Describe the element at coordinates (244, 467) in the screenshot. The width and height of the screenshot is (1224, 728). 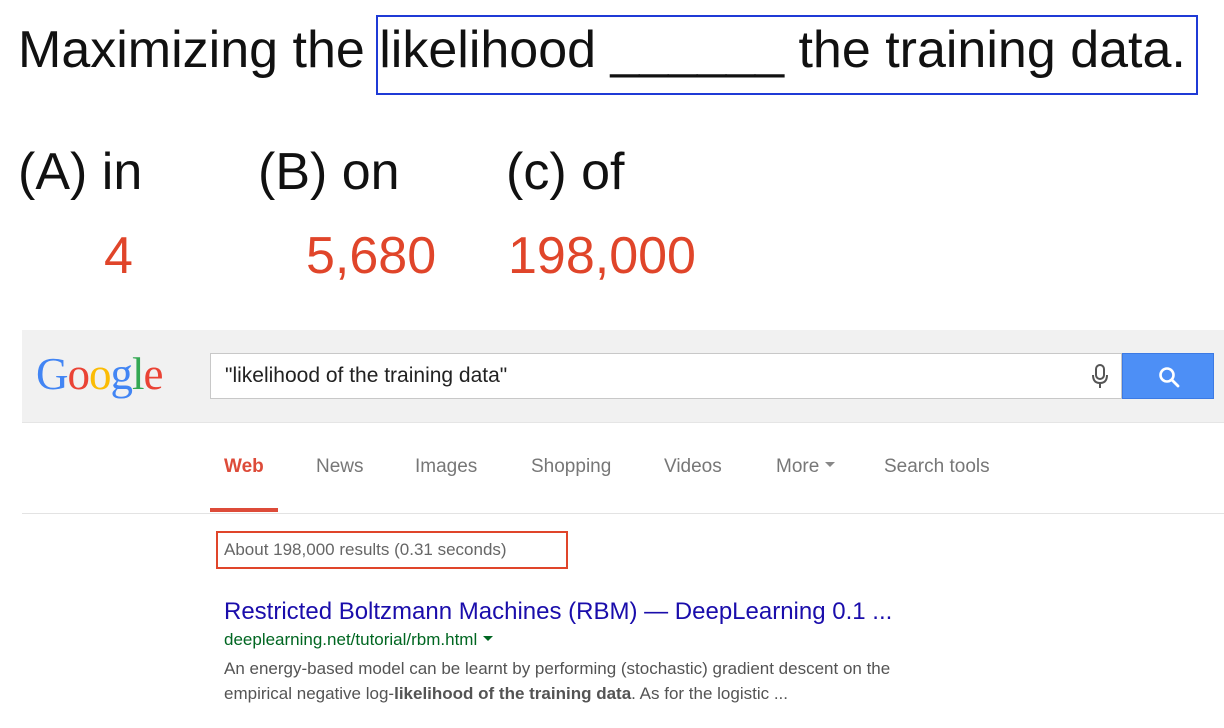
I see `tab-web: Web` at that location.